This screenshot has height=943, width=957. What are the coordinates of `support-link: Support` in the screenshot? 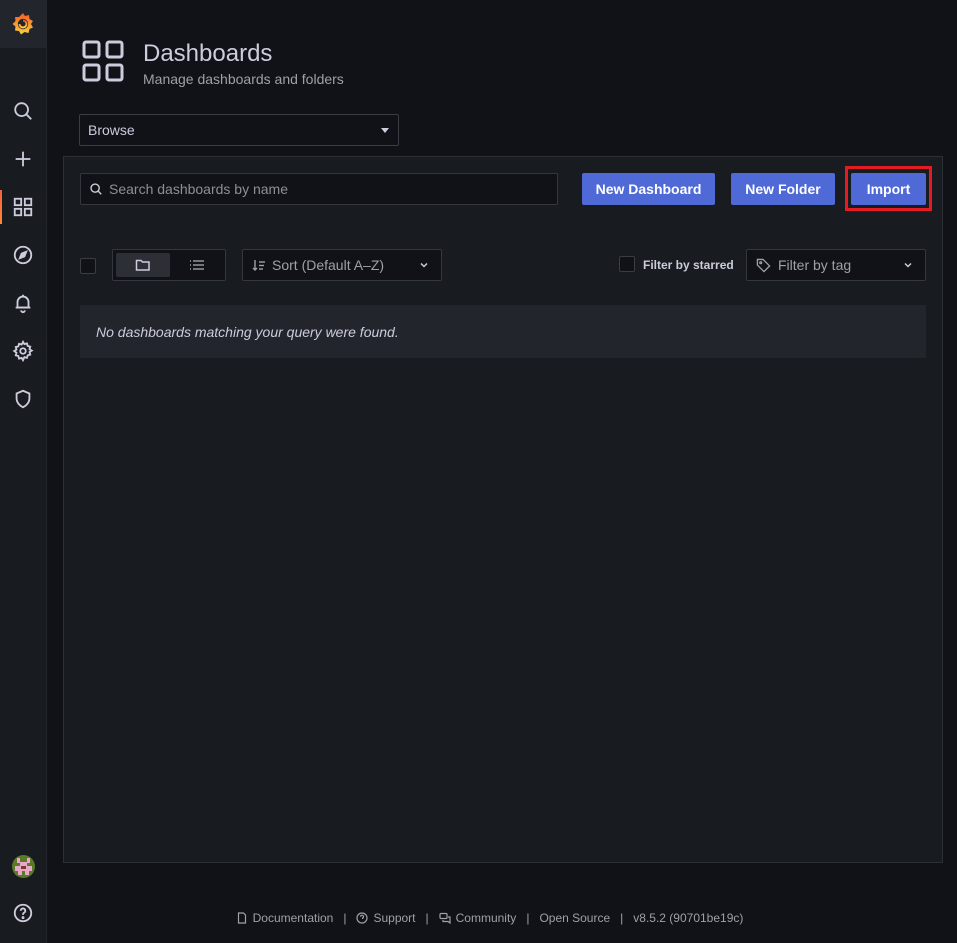 It's located at (386, 918).